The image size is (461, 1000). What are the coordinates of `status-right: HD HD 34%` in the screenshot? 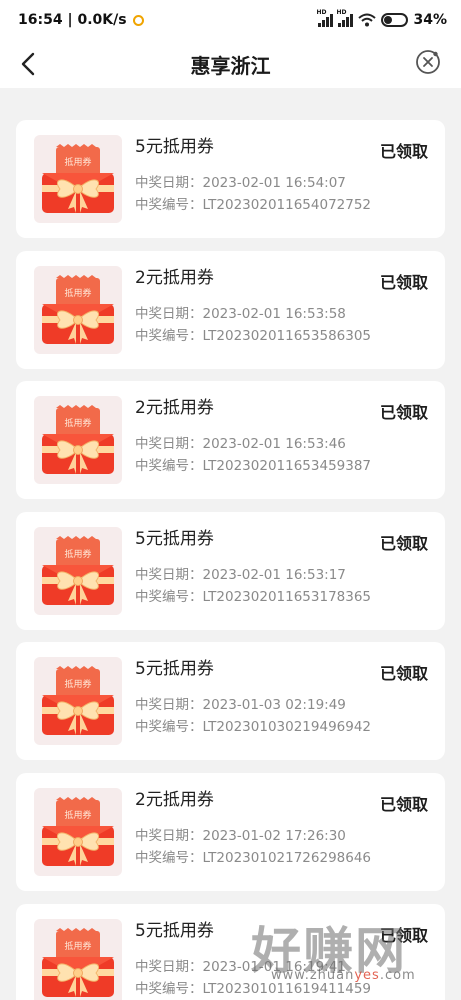 It's located at (381, 18).